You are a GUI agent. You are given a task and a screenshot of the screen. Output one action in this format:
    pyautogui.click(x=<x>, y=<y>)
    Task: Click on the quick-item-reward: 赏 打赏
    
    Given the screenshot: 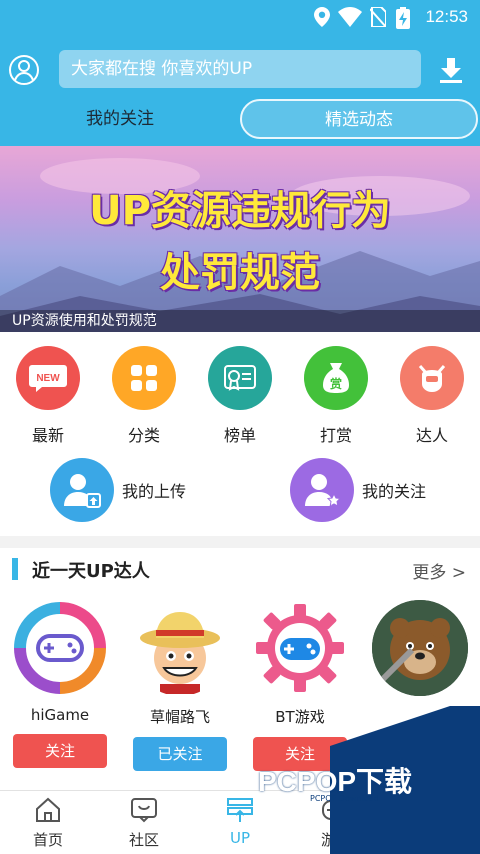 What is the action you would take?
    pyautogui.click(x=336, y=396)
    